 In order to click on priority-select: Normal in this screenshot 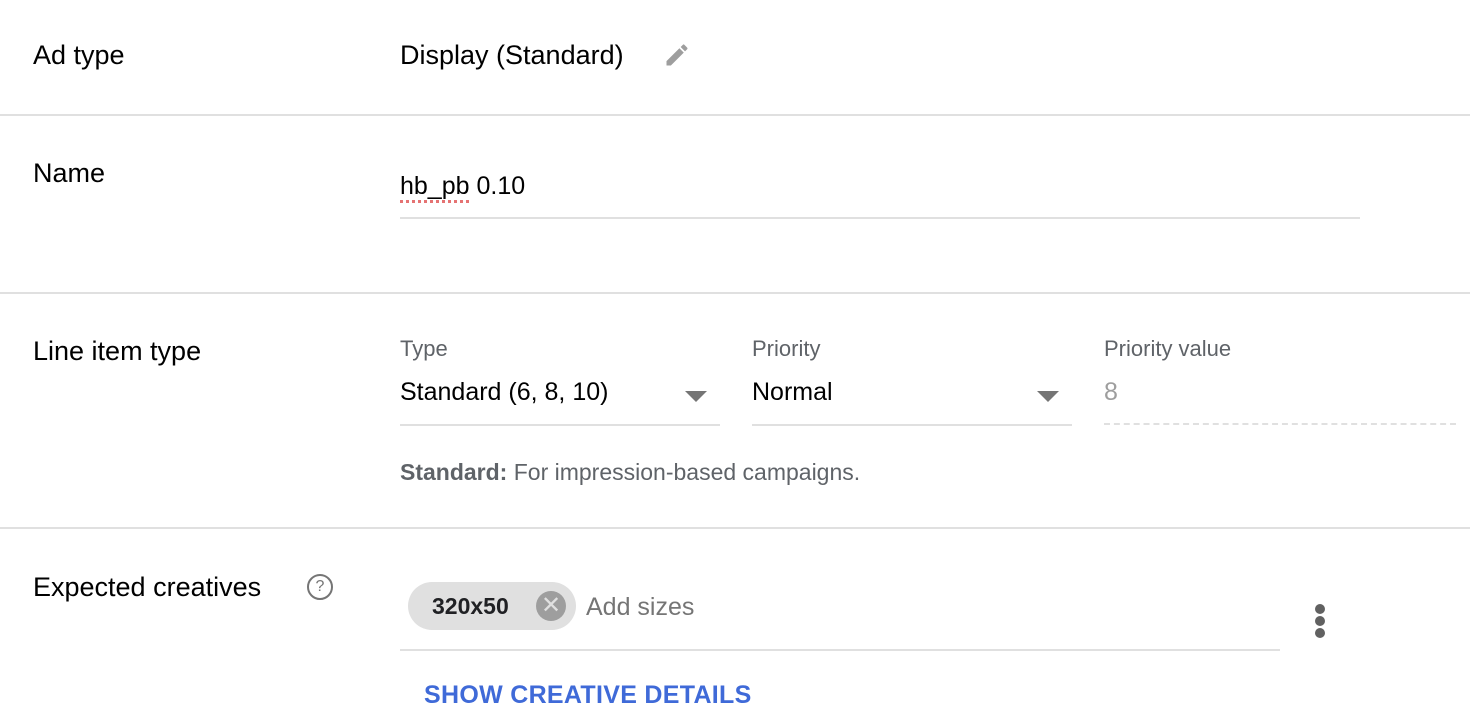, I will do `click(912, 398)`.